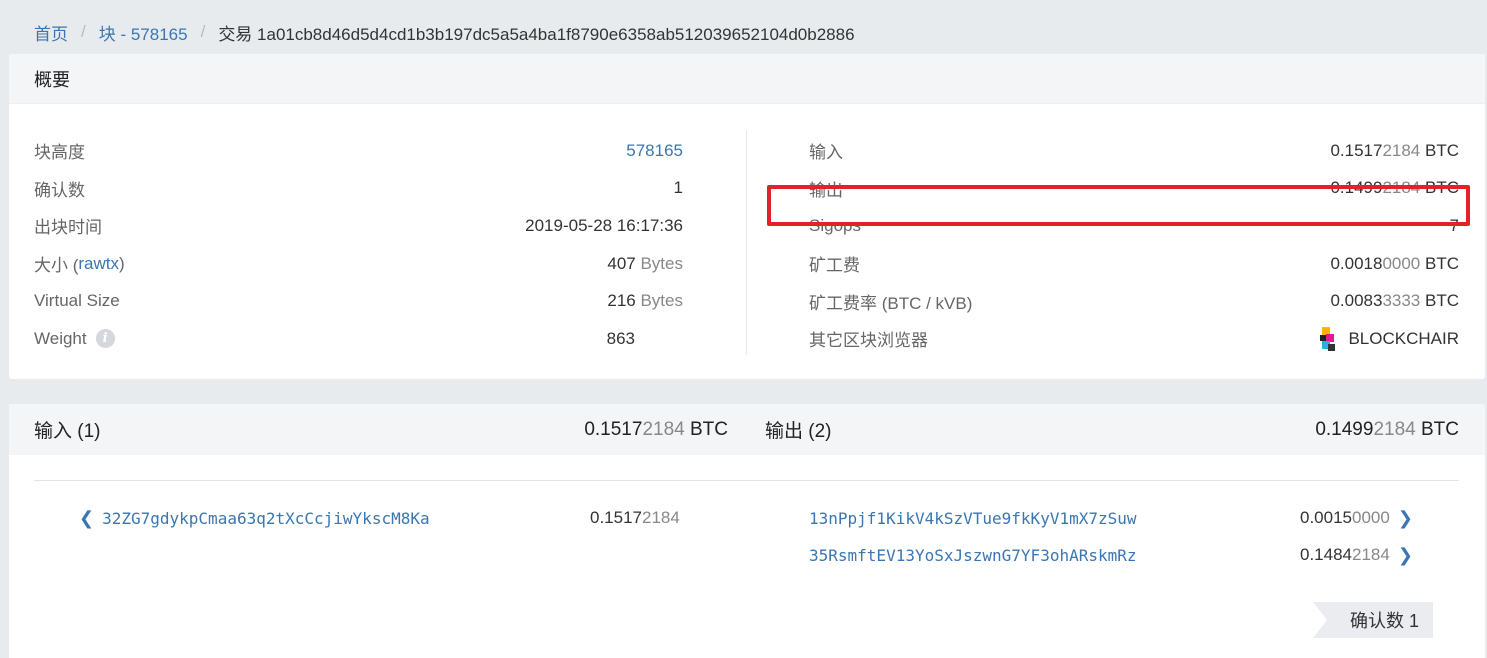 The image size is (1487, 658). Describe the element at coordinates (1454, 225) in the screenshot. I see `sigops-value: 7` at that location.